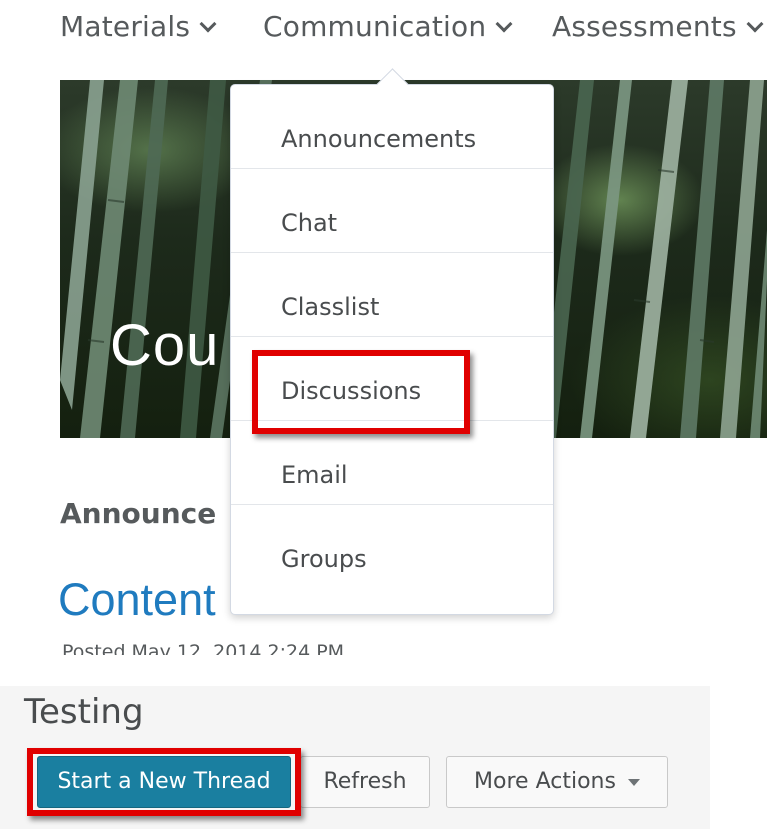 Image resolution: width=767 pixels, height=829 pixels. Describe the element at coordinates (137, 600) in the screenshot. I see `announcement-title-link: Content` at that location.